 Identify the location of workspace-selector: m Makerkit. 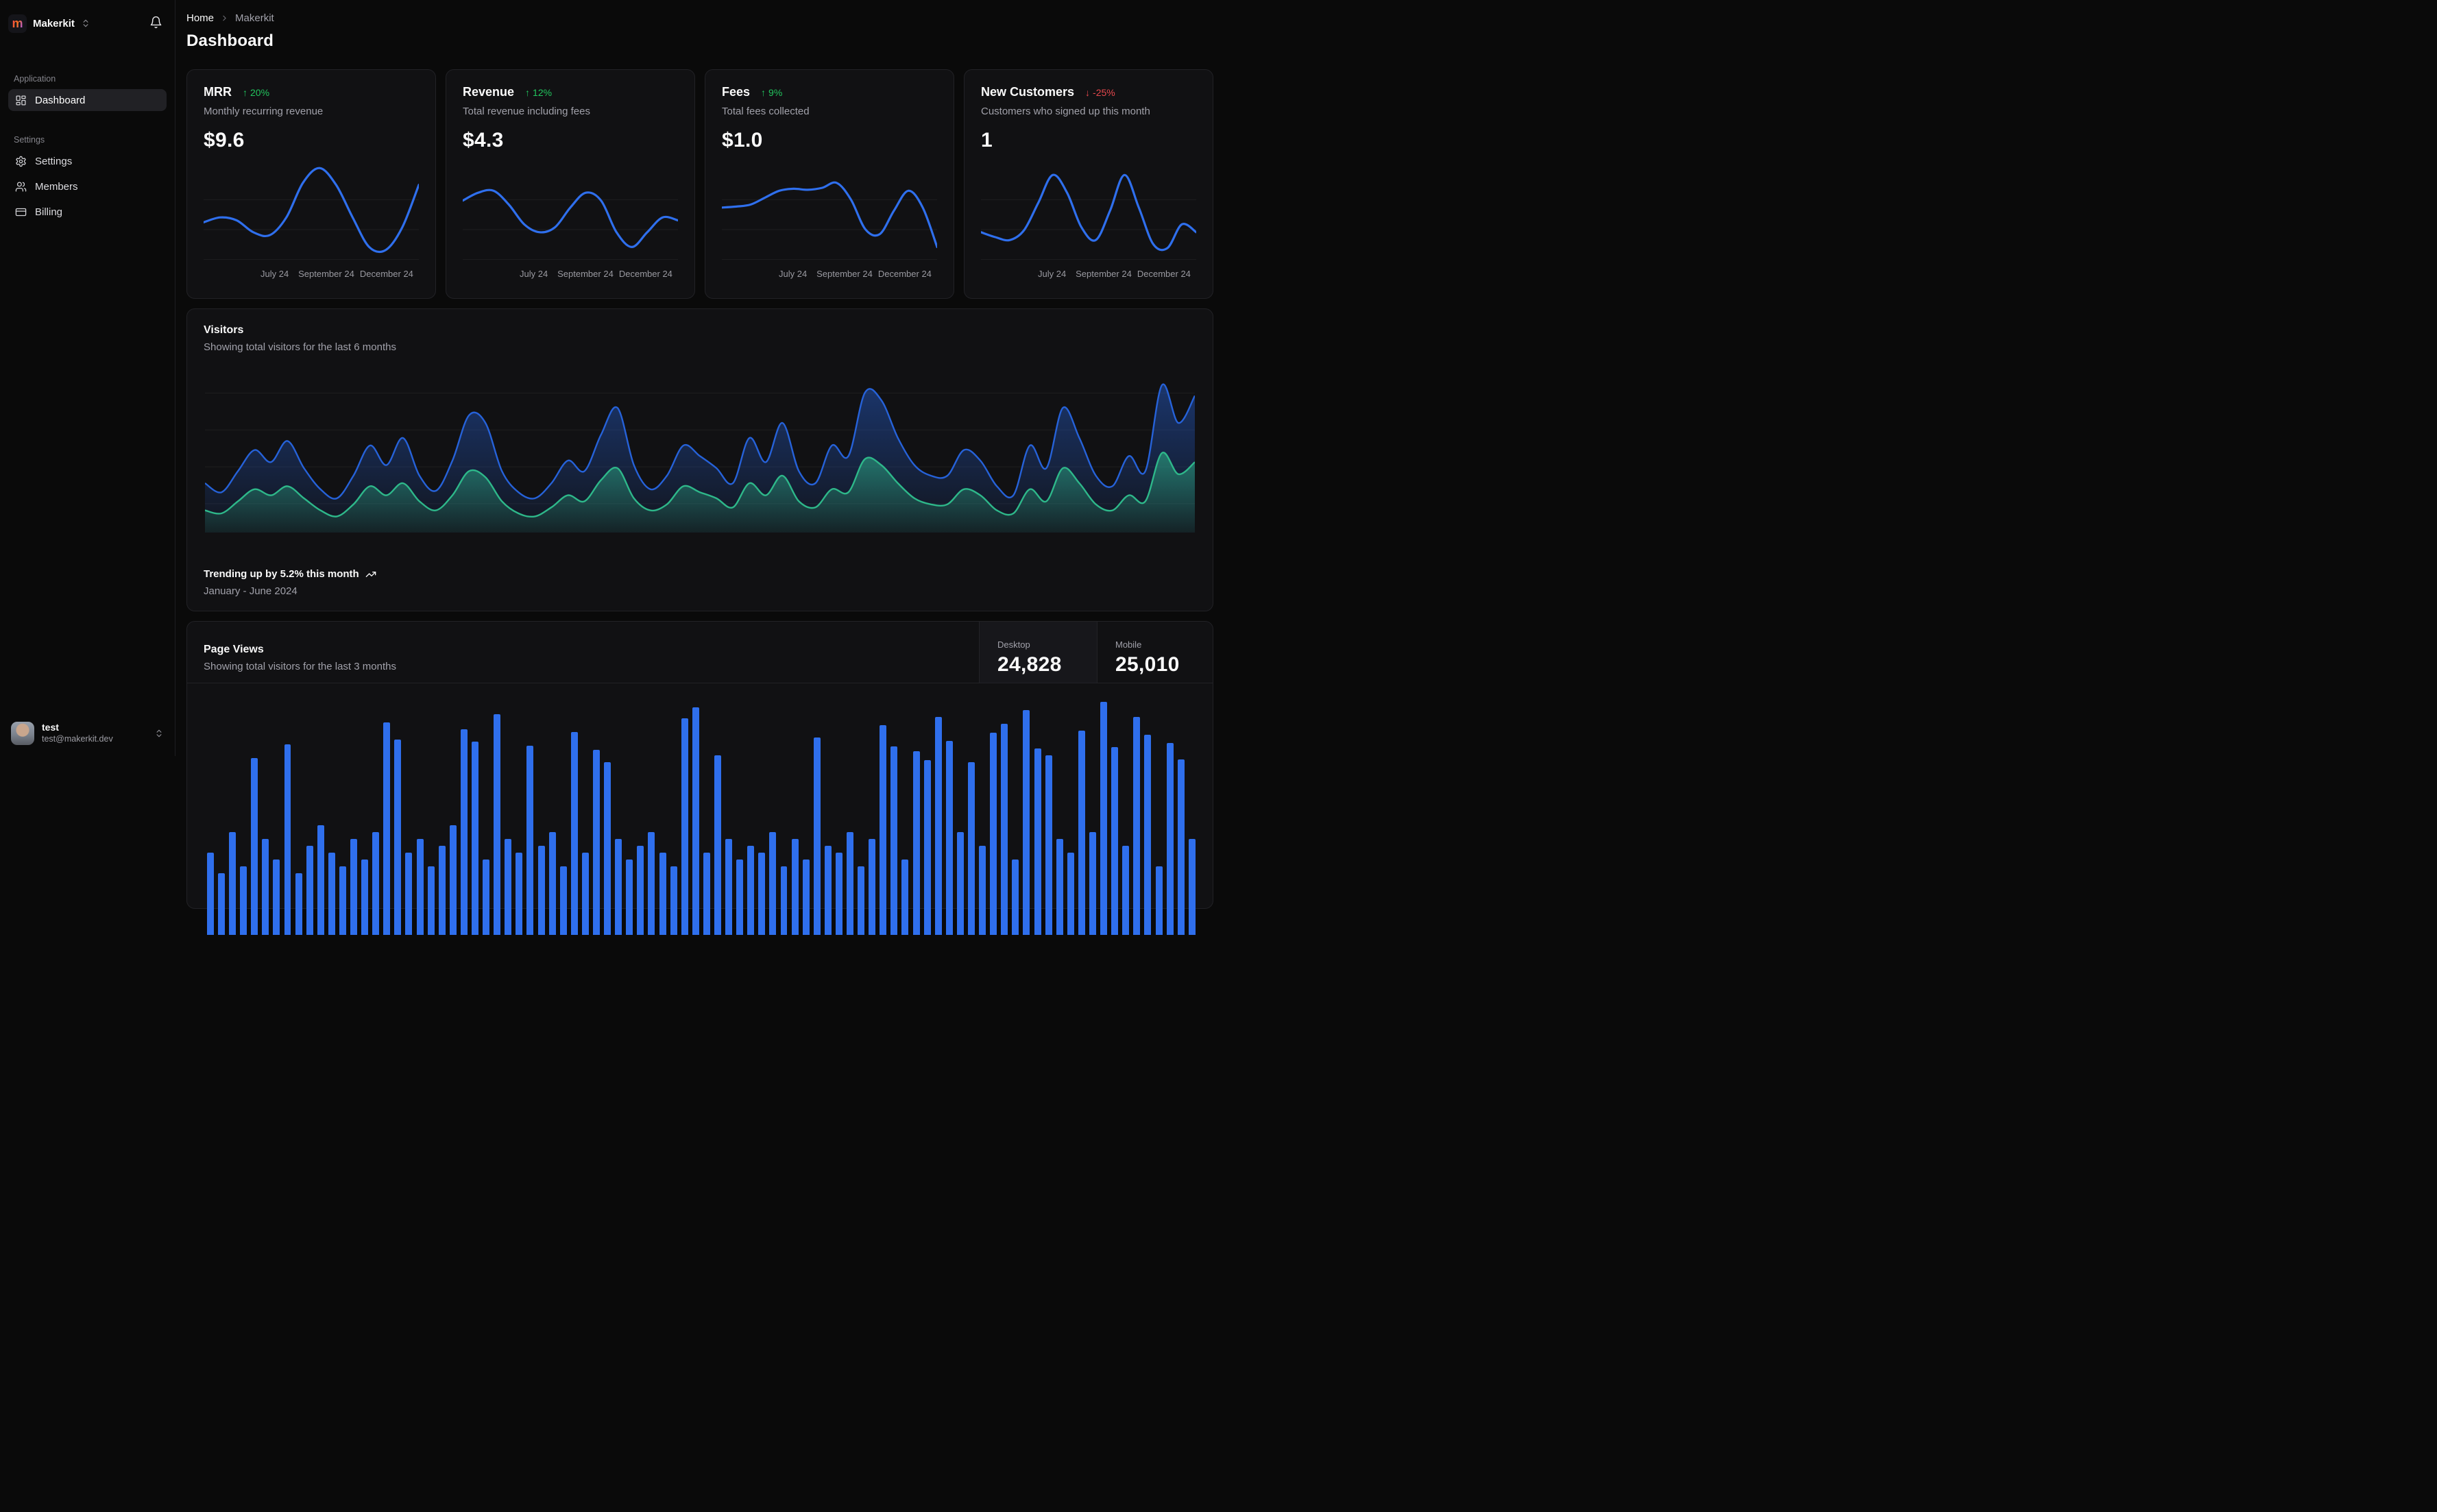
(77, 24).